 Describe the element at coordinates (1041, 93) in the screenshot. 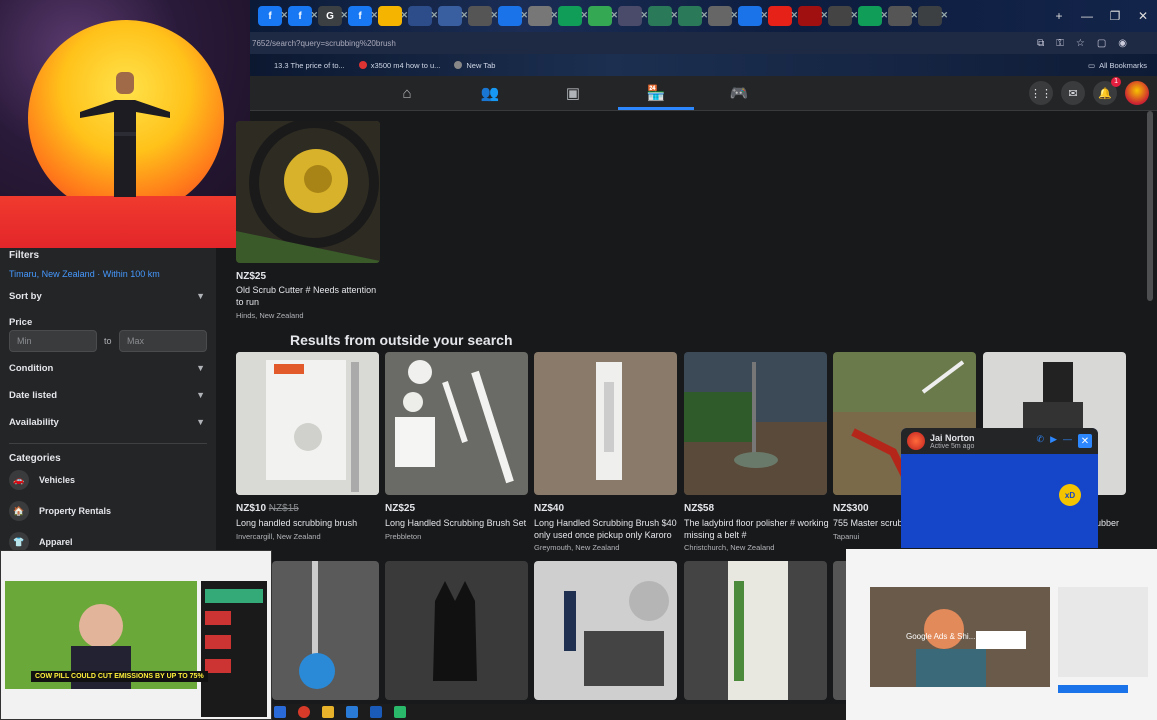

I see `menu-grid-icon: ⋮⋮` at that location.